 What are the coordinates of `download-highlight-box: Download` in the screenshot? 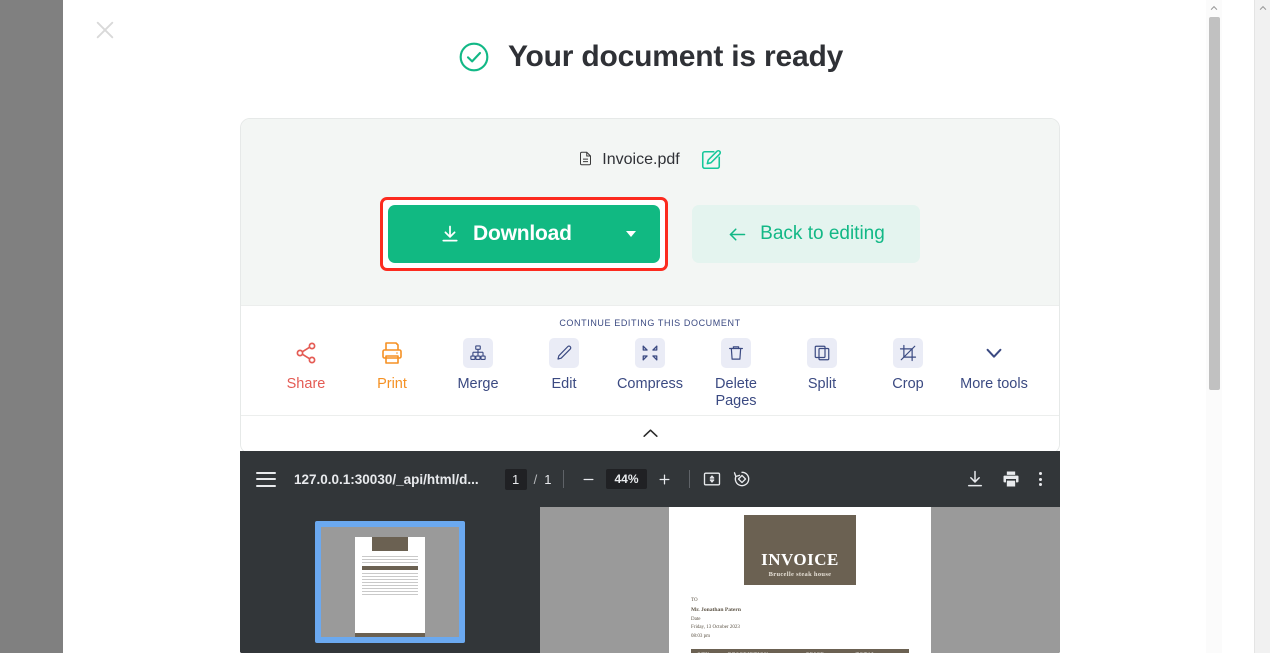 It's located at (524, 234).